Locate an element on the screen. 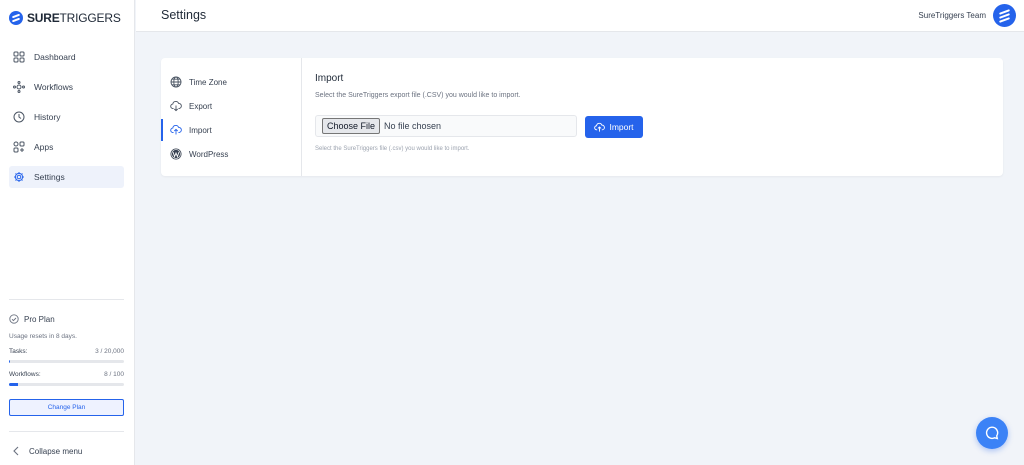 The width and height of the screenshot is (1024, 465). suretriggers-logo-icon is located at coordinates (16, 18).